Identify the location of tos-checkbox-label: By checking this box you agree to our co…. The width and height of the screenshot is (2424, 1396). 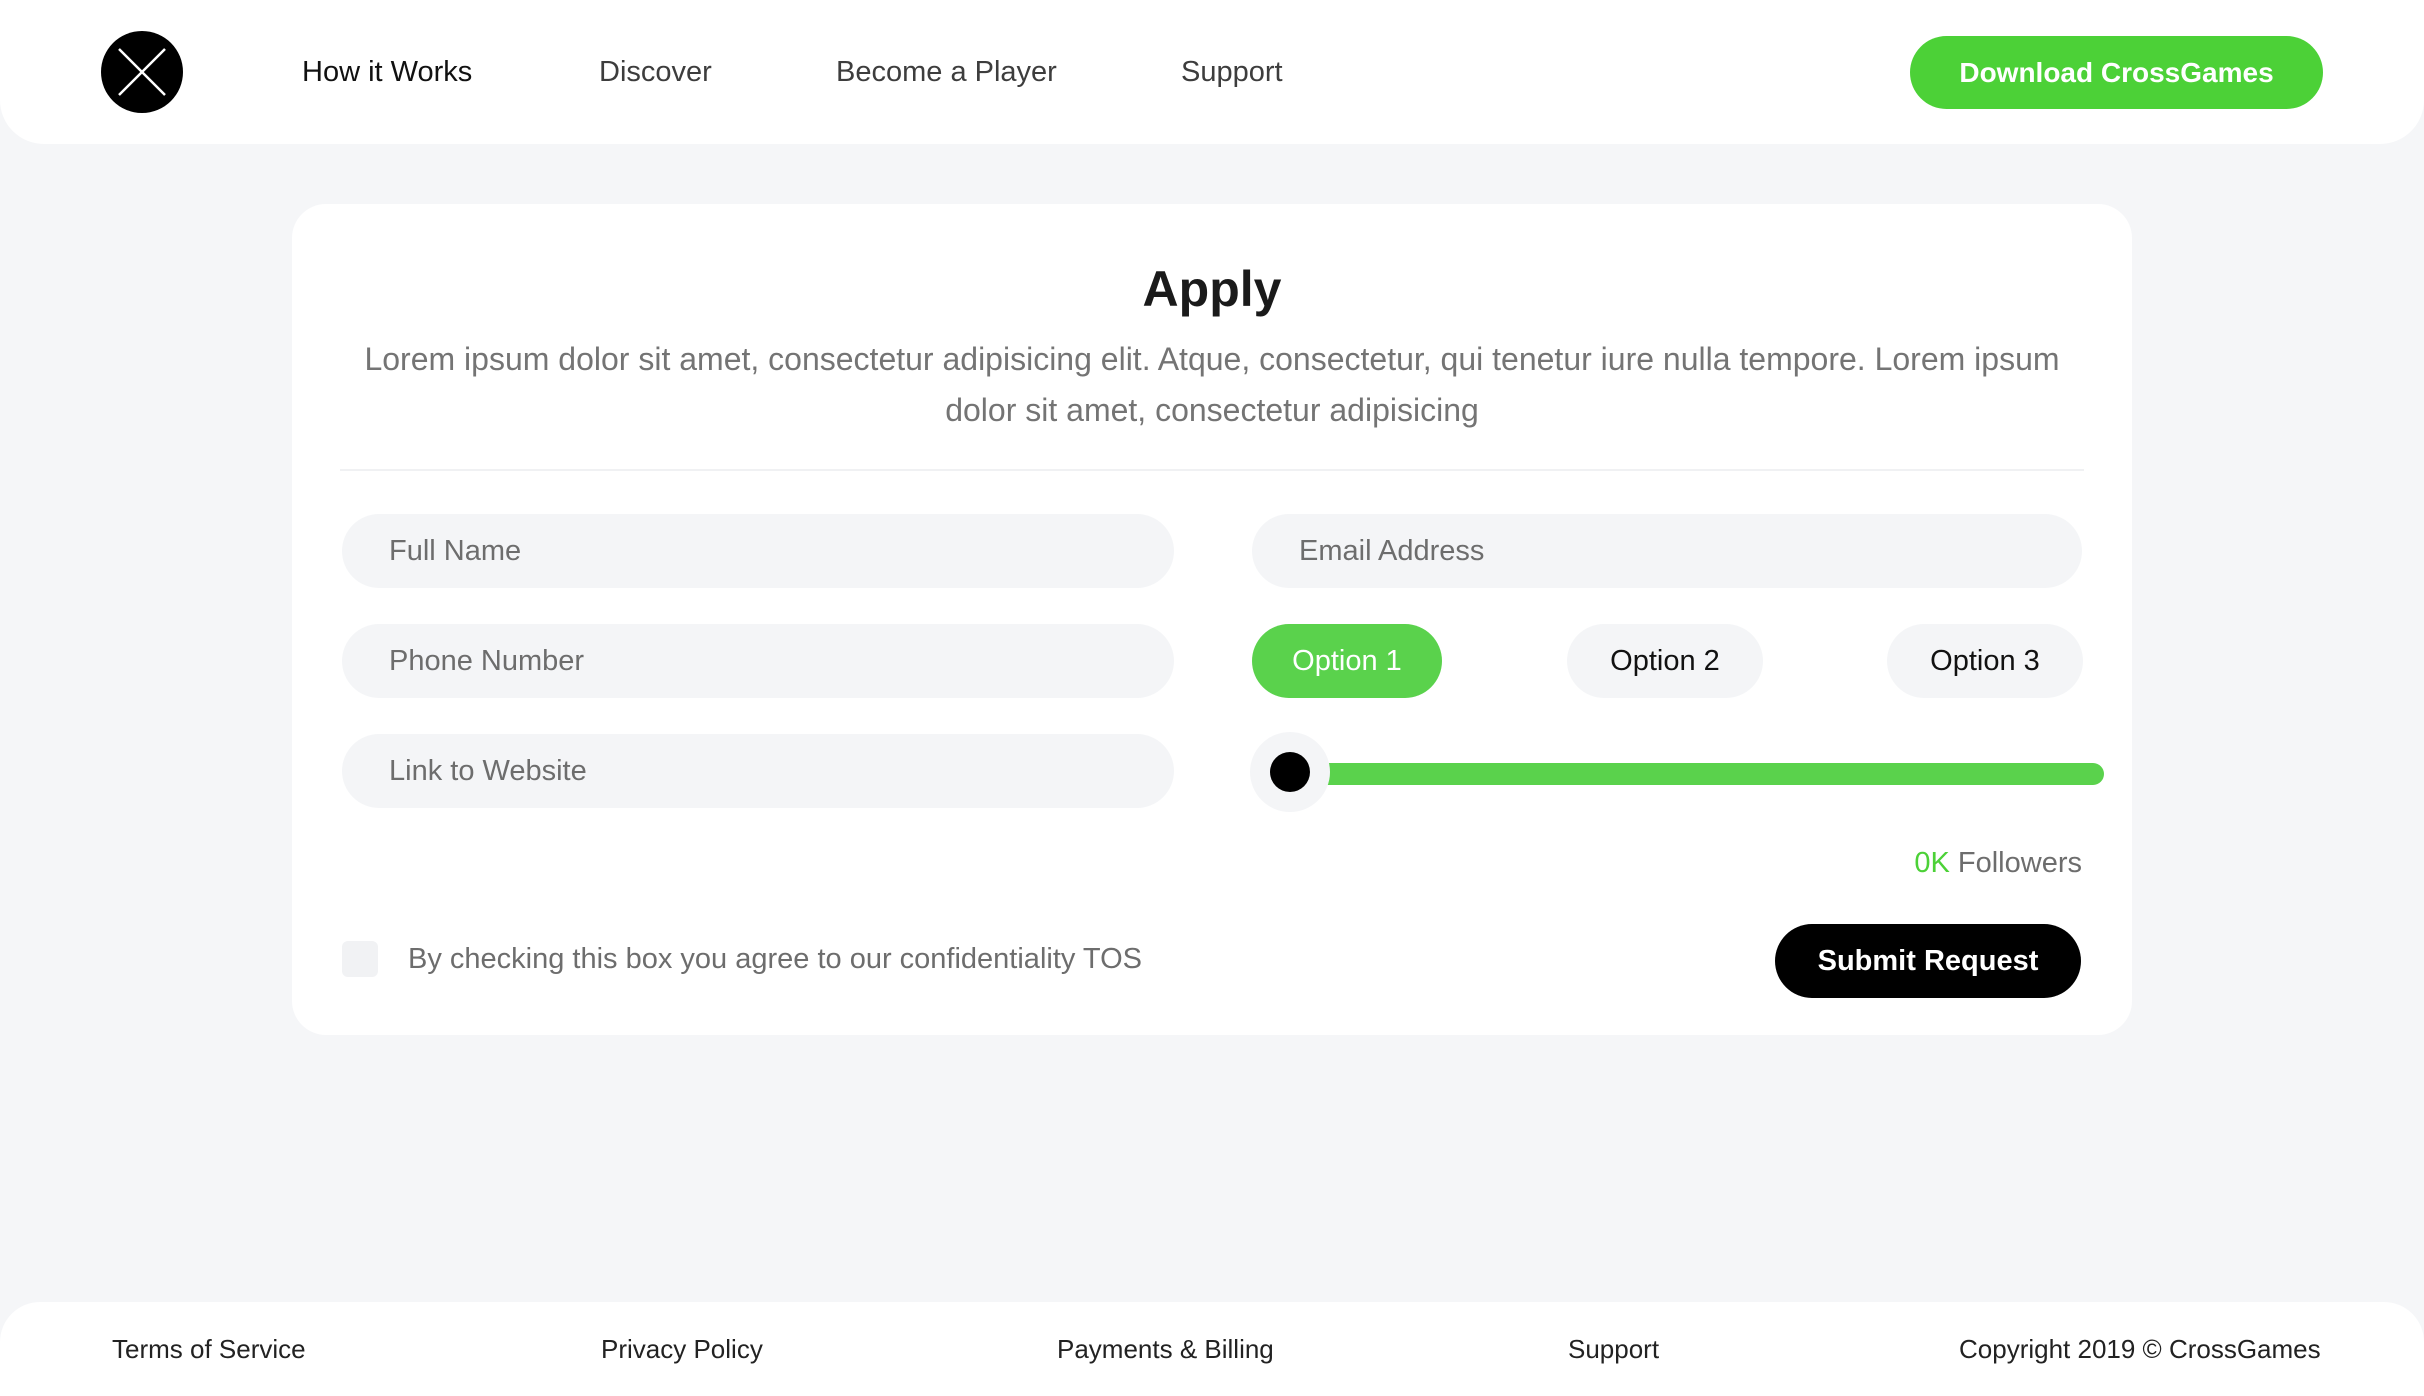
(775, 959).